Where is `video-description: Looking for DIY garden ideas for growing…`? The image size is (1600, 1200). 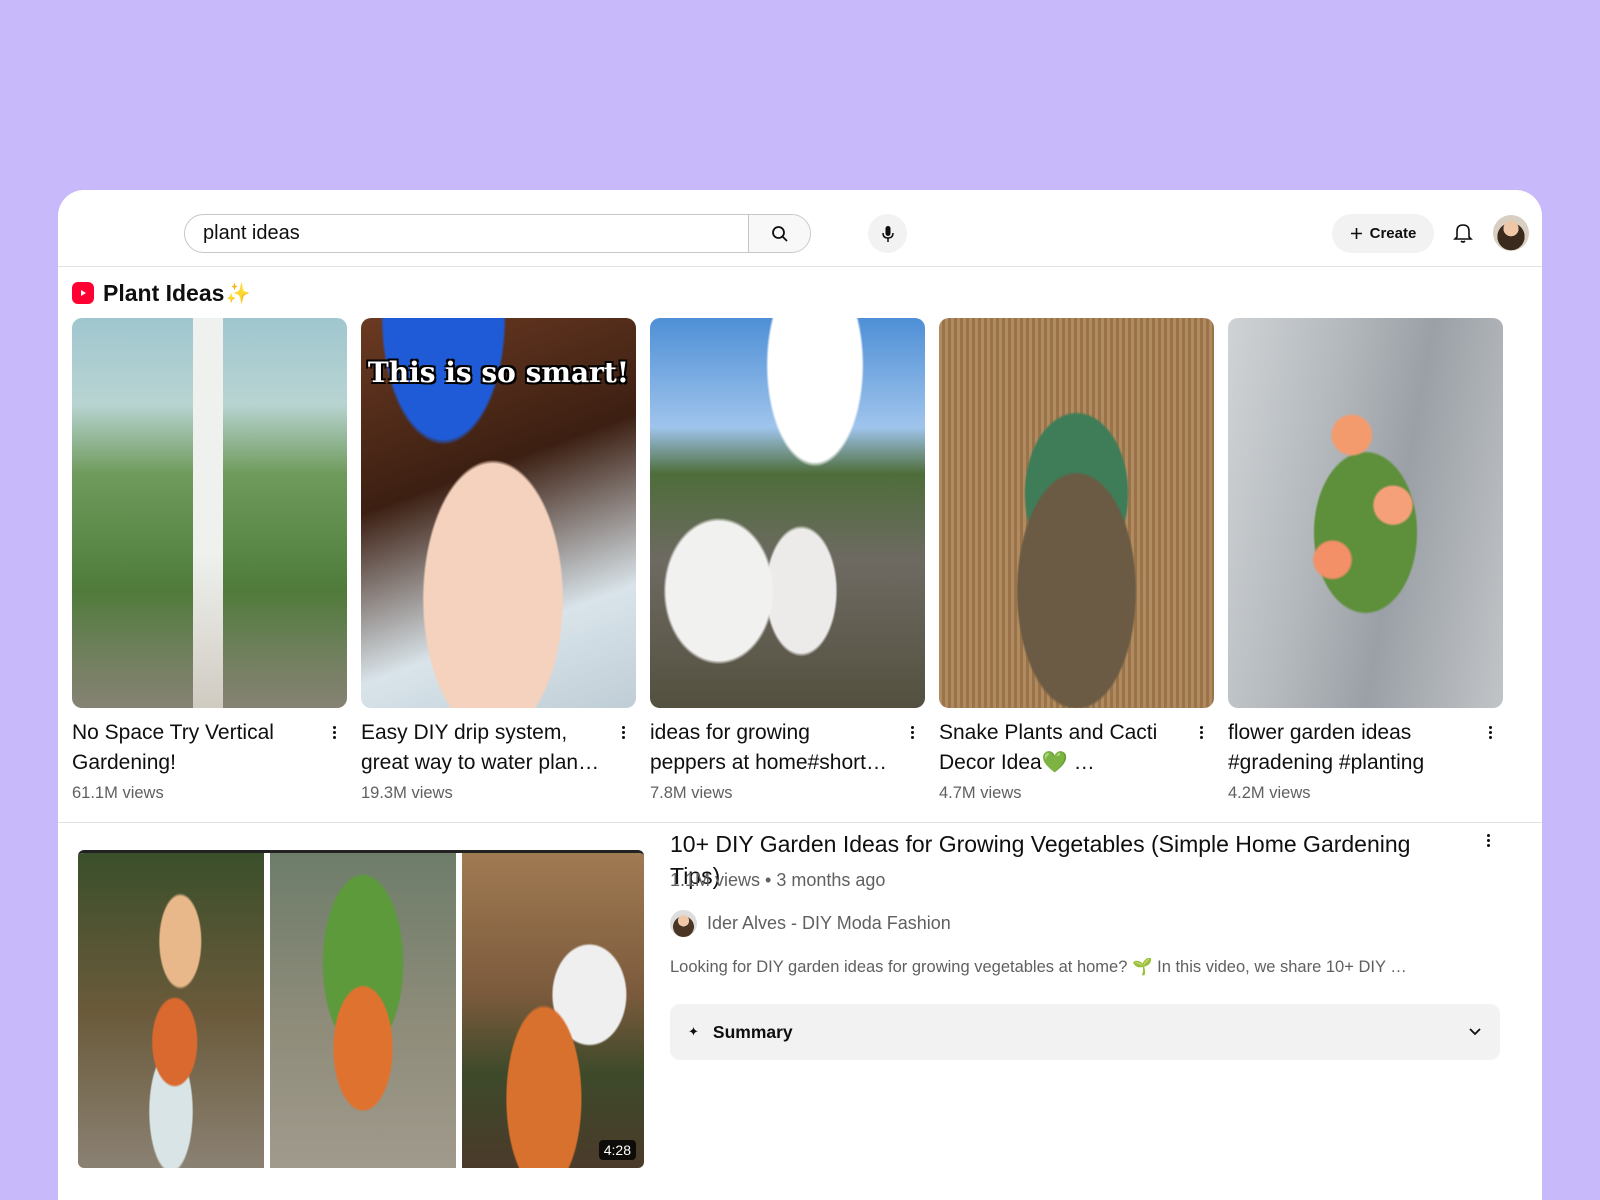 video-description: Looking for DIY garden ideas for growing… is located at coordinates (1038, 967).